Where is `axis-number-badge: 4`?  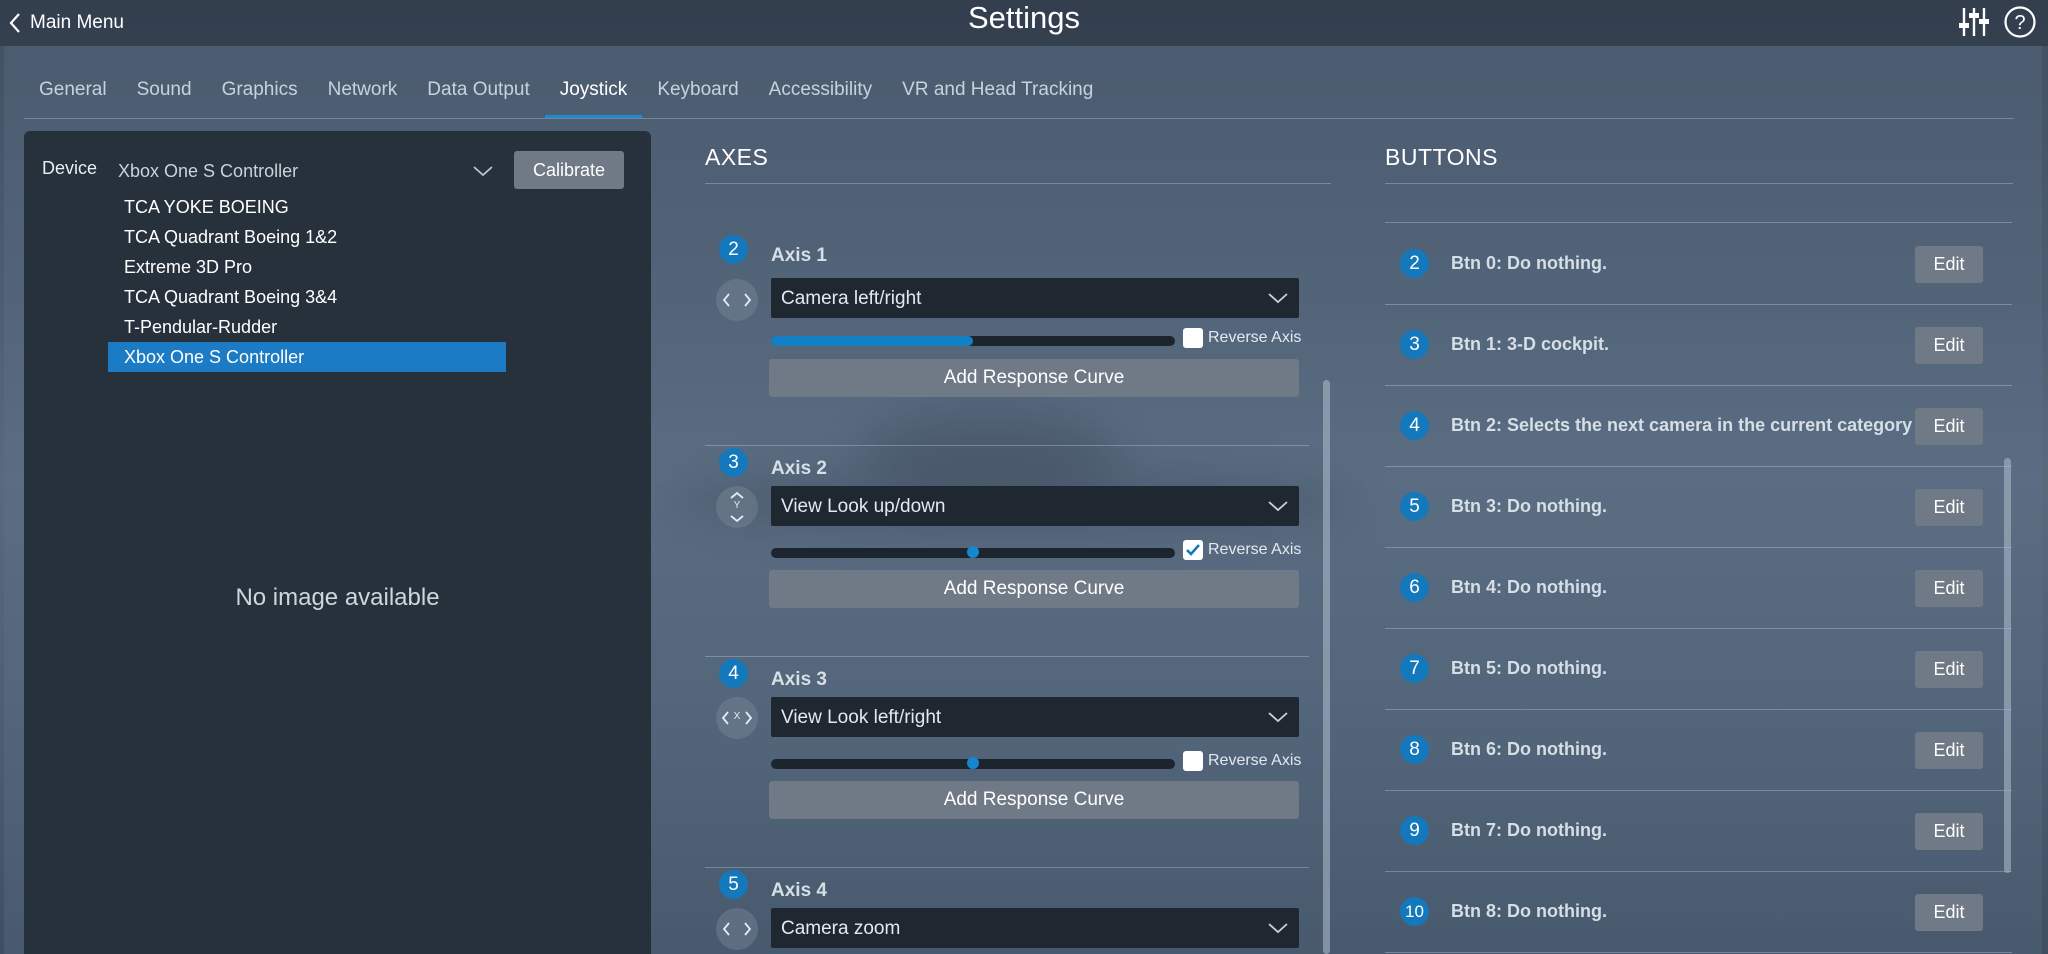 axis-number-badge: 4 is located at coordinates (733, 673).